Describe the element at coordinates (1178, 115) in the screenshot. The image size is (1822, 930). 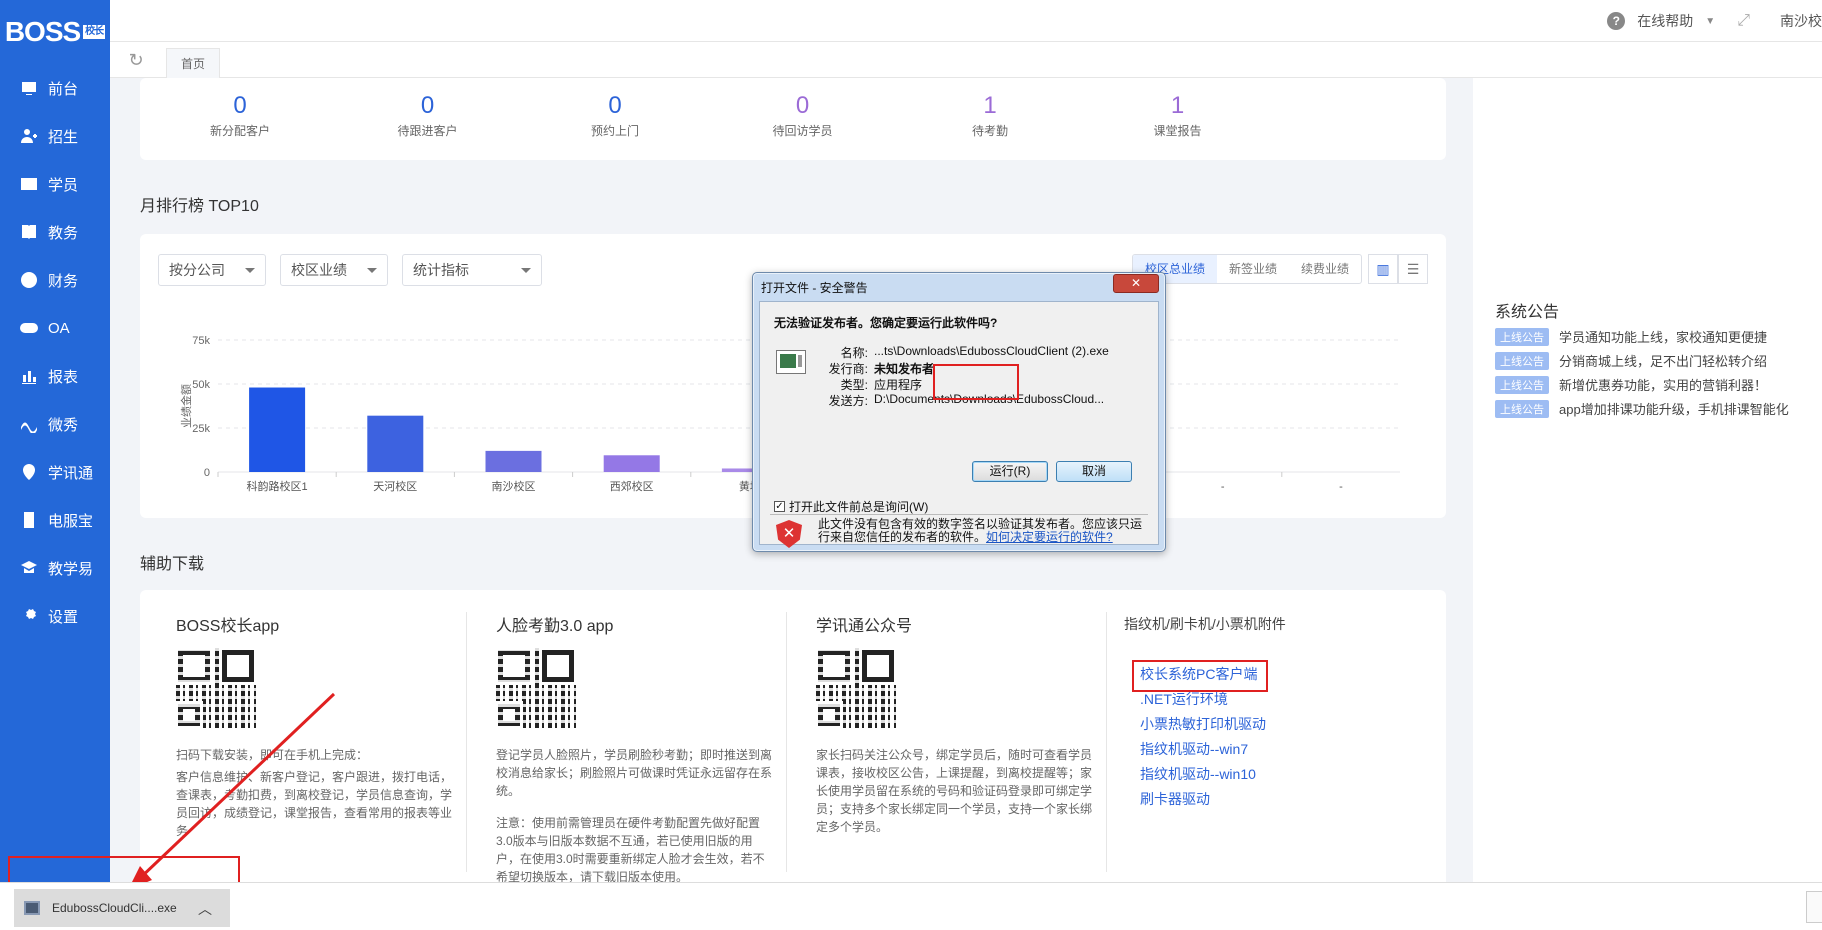
I see `stat-item: 1 课堂报告` at that location.